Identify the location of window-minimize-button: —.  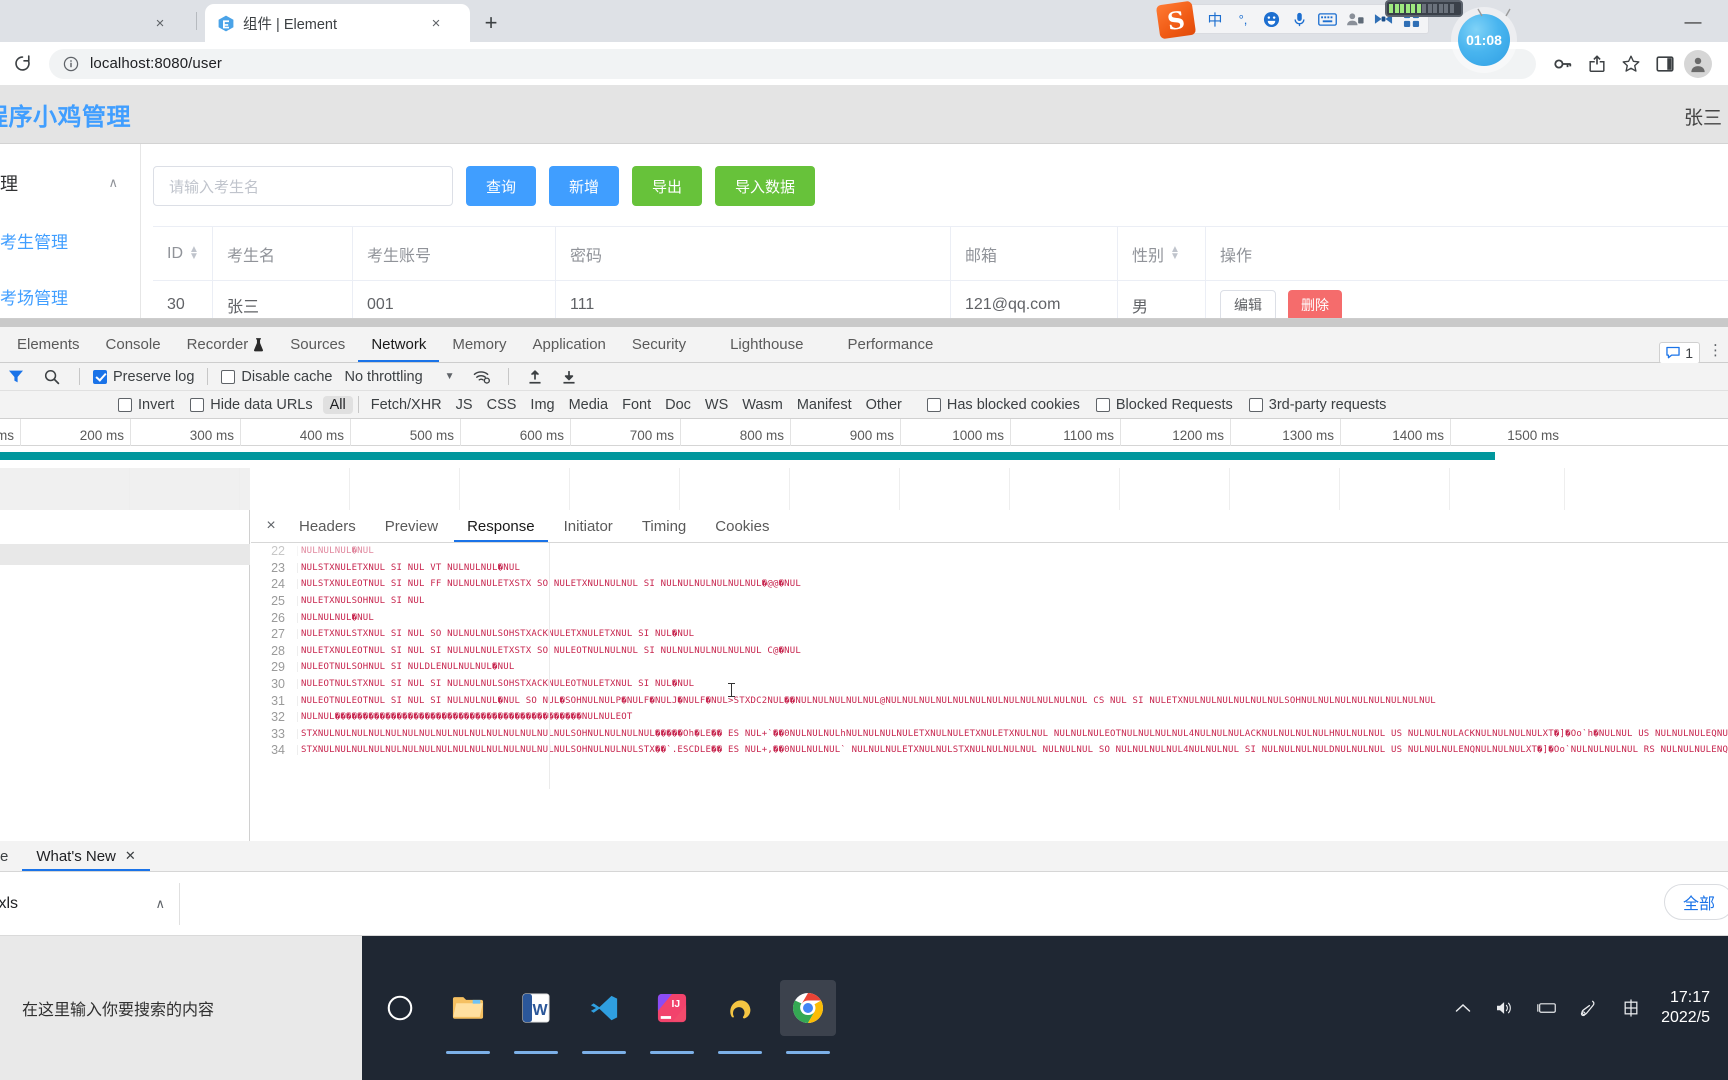
(1693, 21).